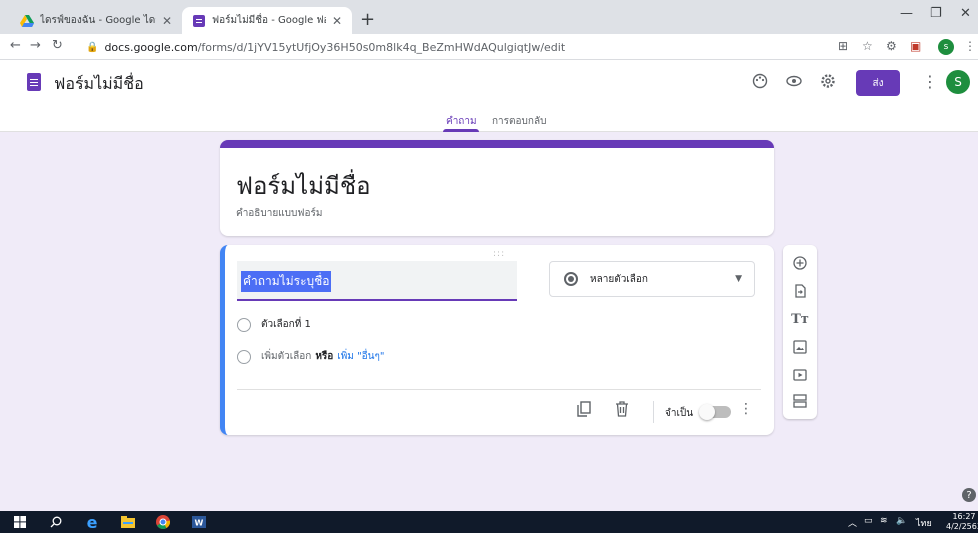 This screenshot has width=978, height=533. Describe the element at coordinates (57, 45) in the screenshot. I see `reload-icon: ↻` at that location.